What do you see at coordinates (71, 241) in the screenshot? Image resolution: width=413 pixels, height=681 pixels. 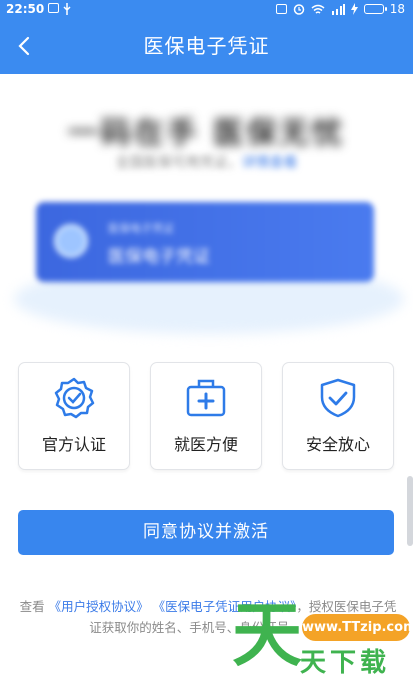 I see `ecard-logo-icon` at bounding box center [71, 241].